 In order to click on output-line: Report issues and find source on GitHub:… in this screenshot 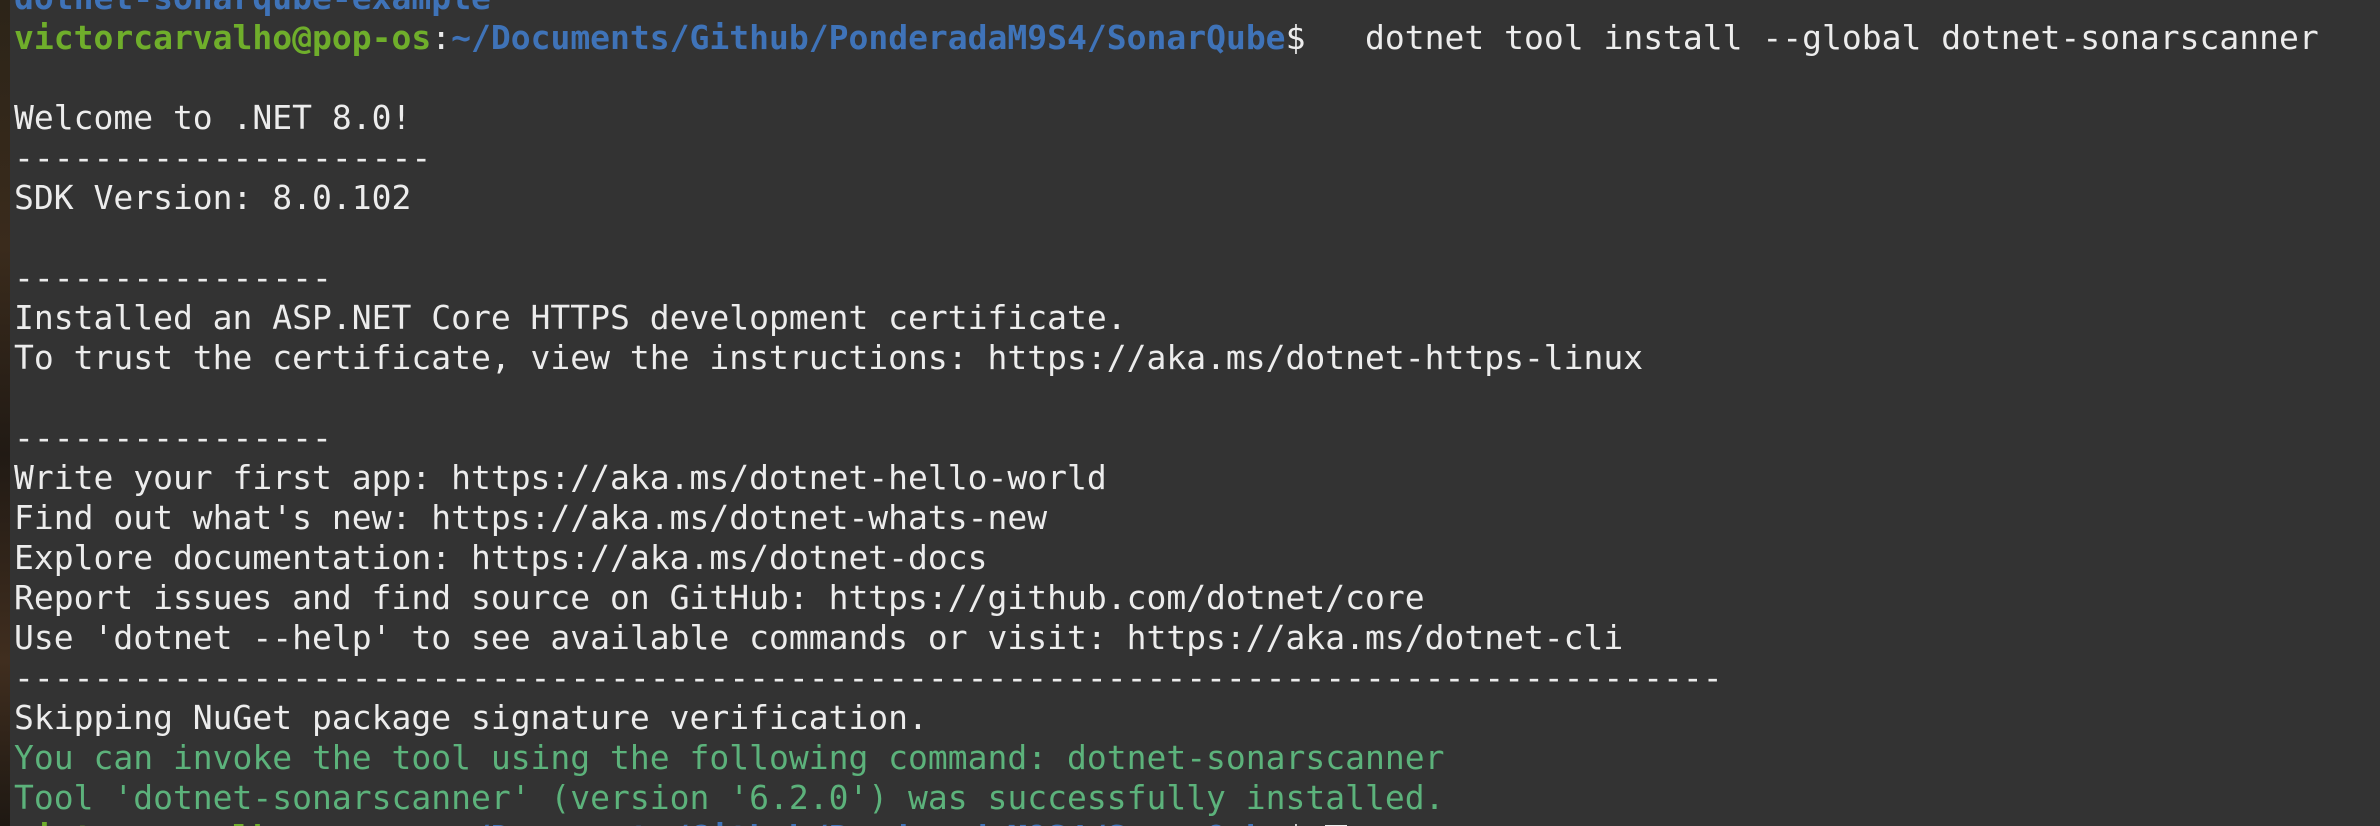, I will do `click(719, 597)`.